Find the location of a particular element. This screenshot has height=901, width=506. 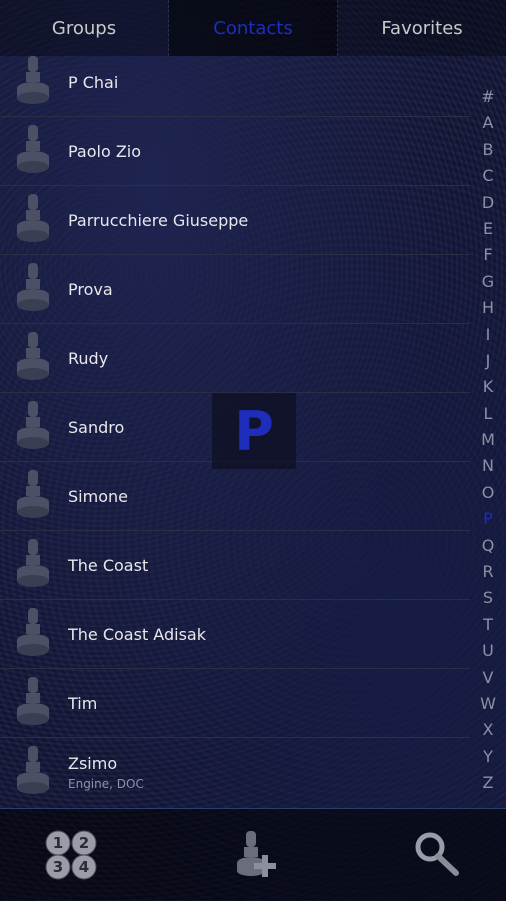

svg-text: 1 is located at coordinates (58, 843).